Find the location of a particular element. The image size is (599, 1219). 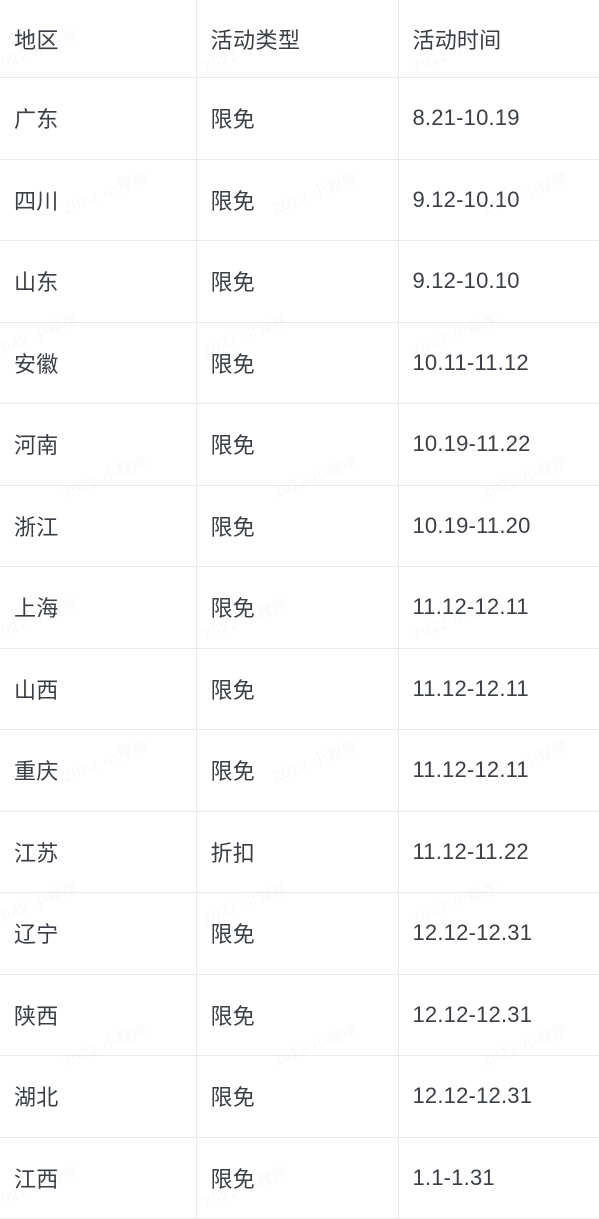

cell-activity-time: 10.11-11.12 is located at coordinates (498, 363).